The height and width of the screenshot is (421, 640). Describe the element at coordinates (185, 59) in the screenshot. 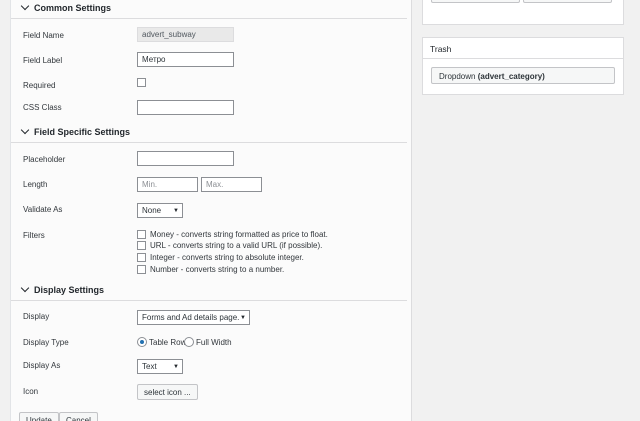

I see `field-label-input: Метро` at that location.